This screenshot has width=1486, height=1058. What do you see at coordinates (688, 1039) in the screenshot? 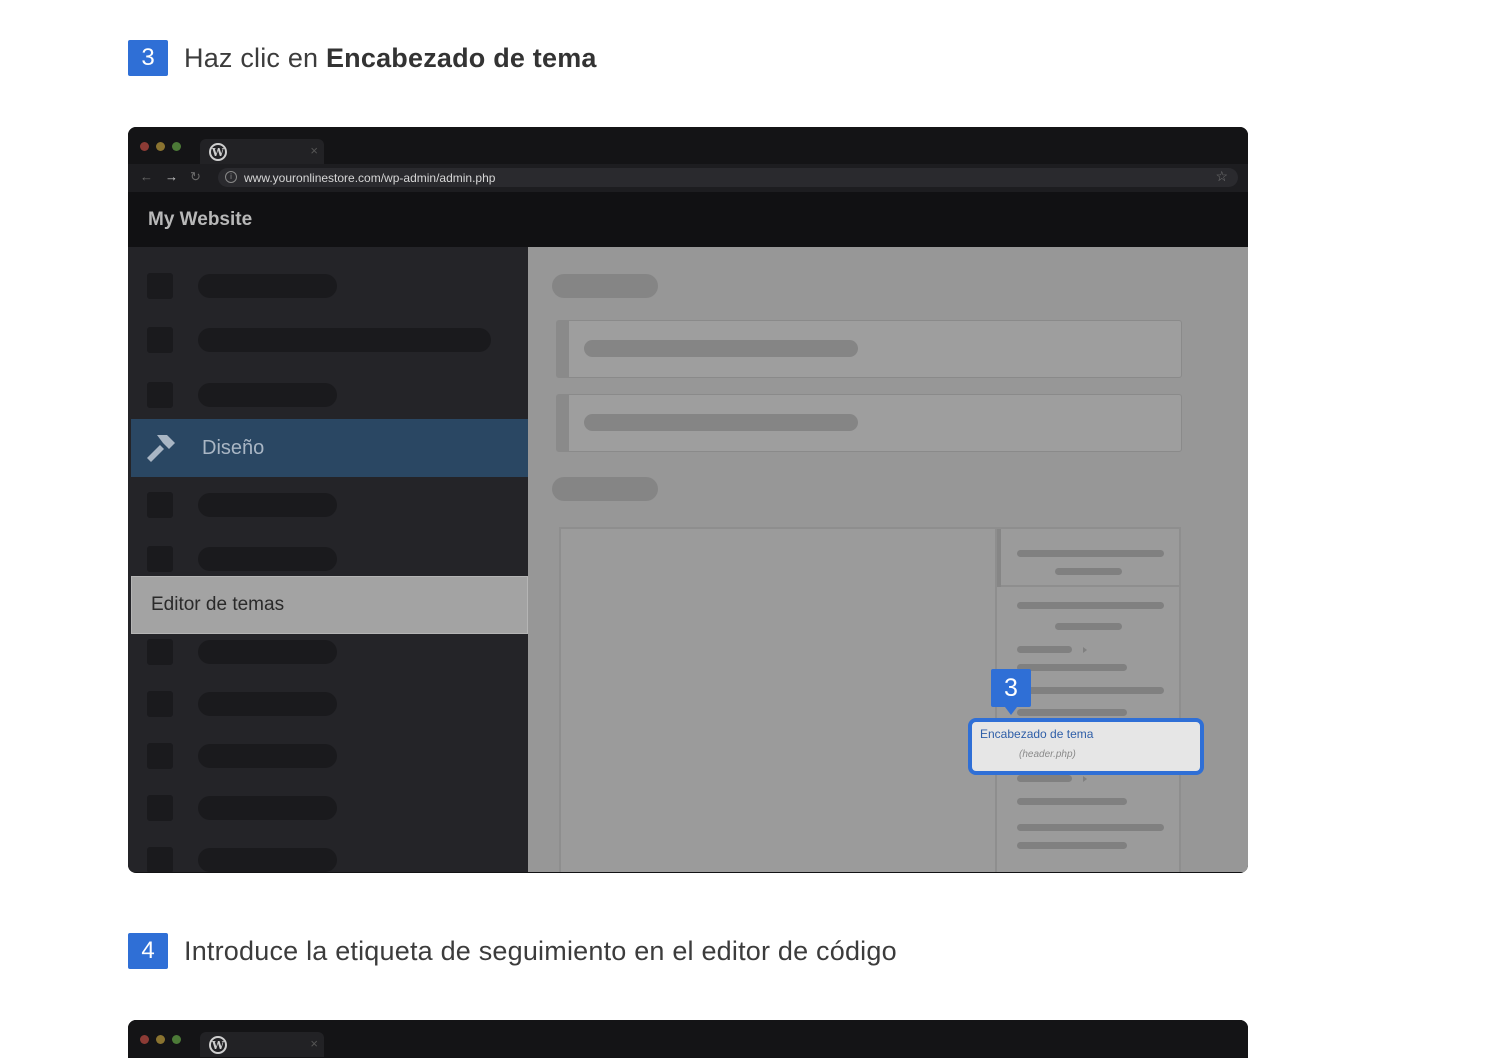
I see `browser-screenshot-step-4: W ×` at bounding box center [688, 1039].